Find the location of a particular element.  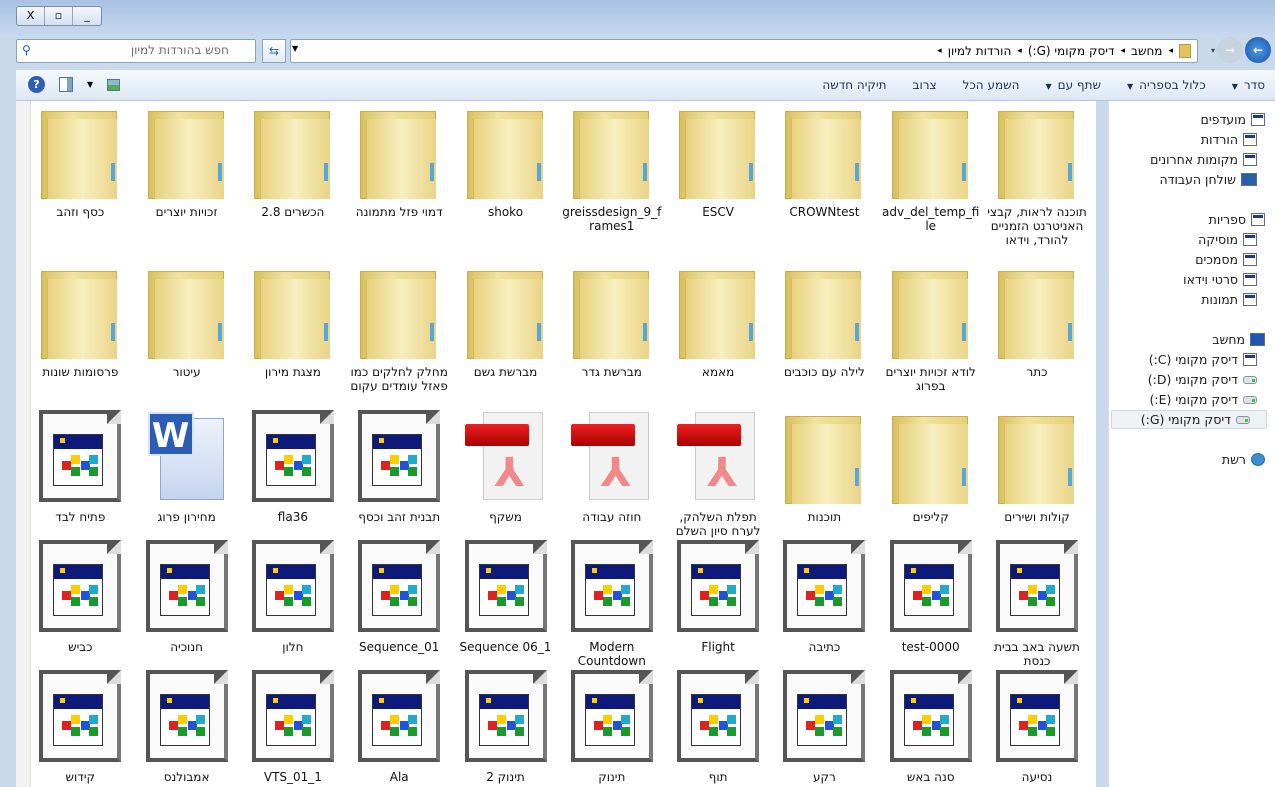

file-item: W מחירון פרוג is located at coordinates (187, 467).